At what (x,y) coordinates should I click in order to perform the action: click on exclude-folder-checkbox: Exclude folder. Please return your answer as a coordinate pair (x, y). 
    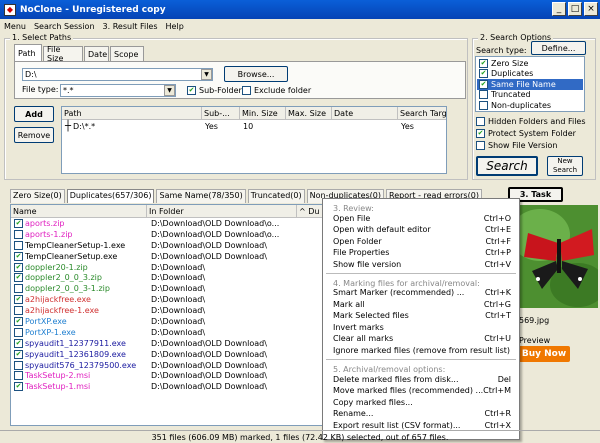
    Looking at the image, I should click on (276, 90).